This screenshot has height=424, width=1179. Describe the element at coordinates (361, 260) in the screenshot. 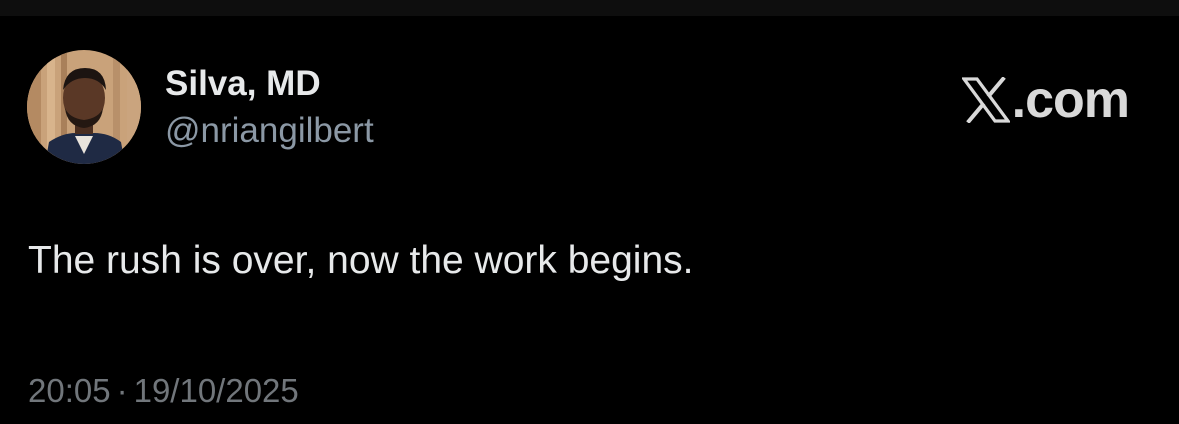

I see `tweet-text: The rush is over, now the work begins.` at that location.